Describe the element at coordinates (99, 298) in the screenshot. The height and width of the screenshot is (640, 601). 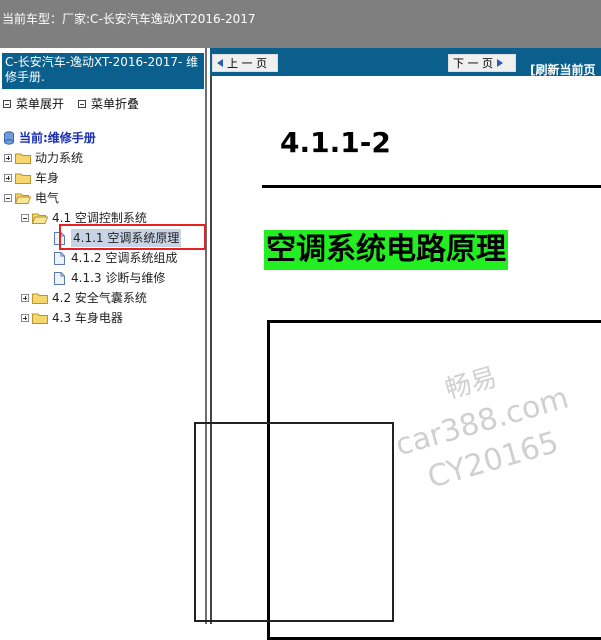
I see `tree-item-label: 4.2 安全气囊系统` at that location.